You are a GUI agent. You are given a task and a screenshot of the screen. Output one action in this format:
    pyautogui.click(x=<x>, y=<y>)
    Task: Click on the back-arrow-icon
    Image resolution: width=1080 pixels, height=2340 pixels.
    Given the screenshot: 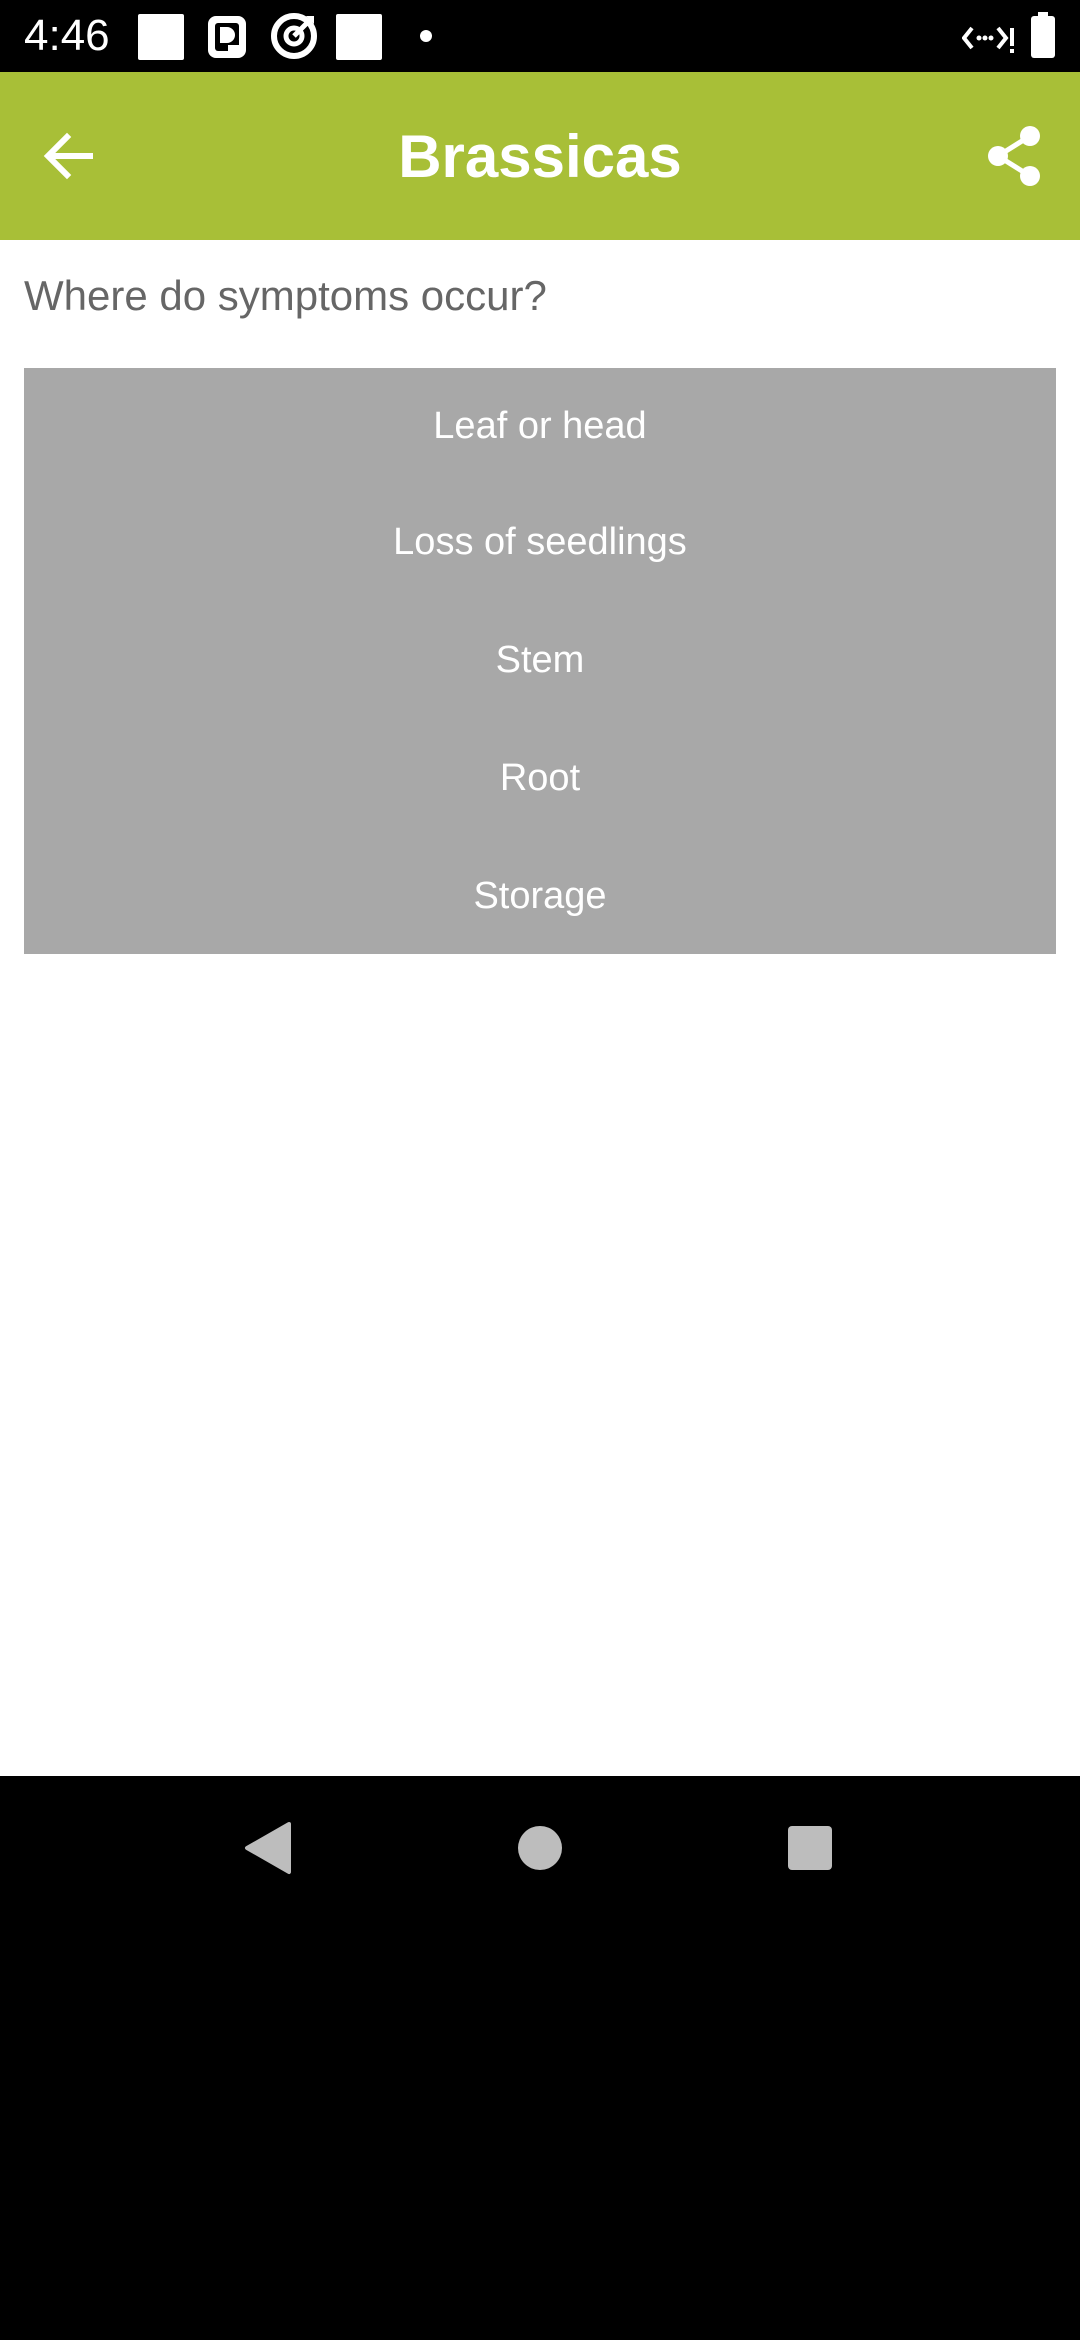 What is the action you would take?
    pyautogui.click(x=68, y=156)
    